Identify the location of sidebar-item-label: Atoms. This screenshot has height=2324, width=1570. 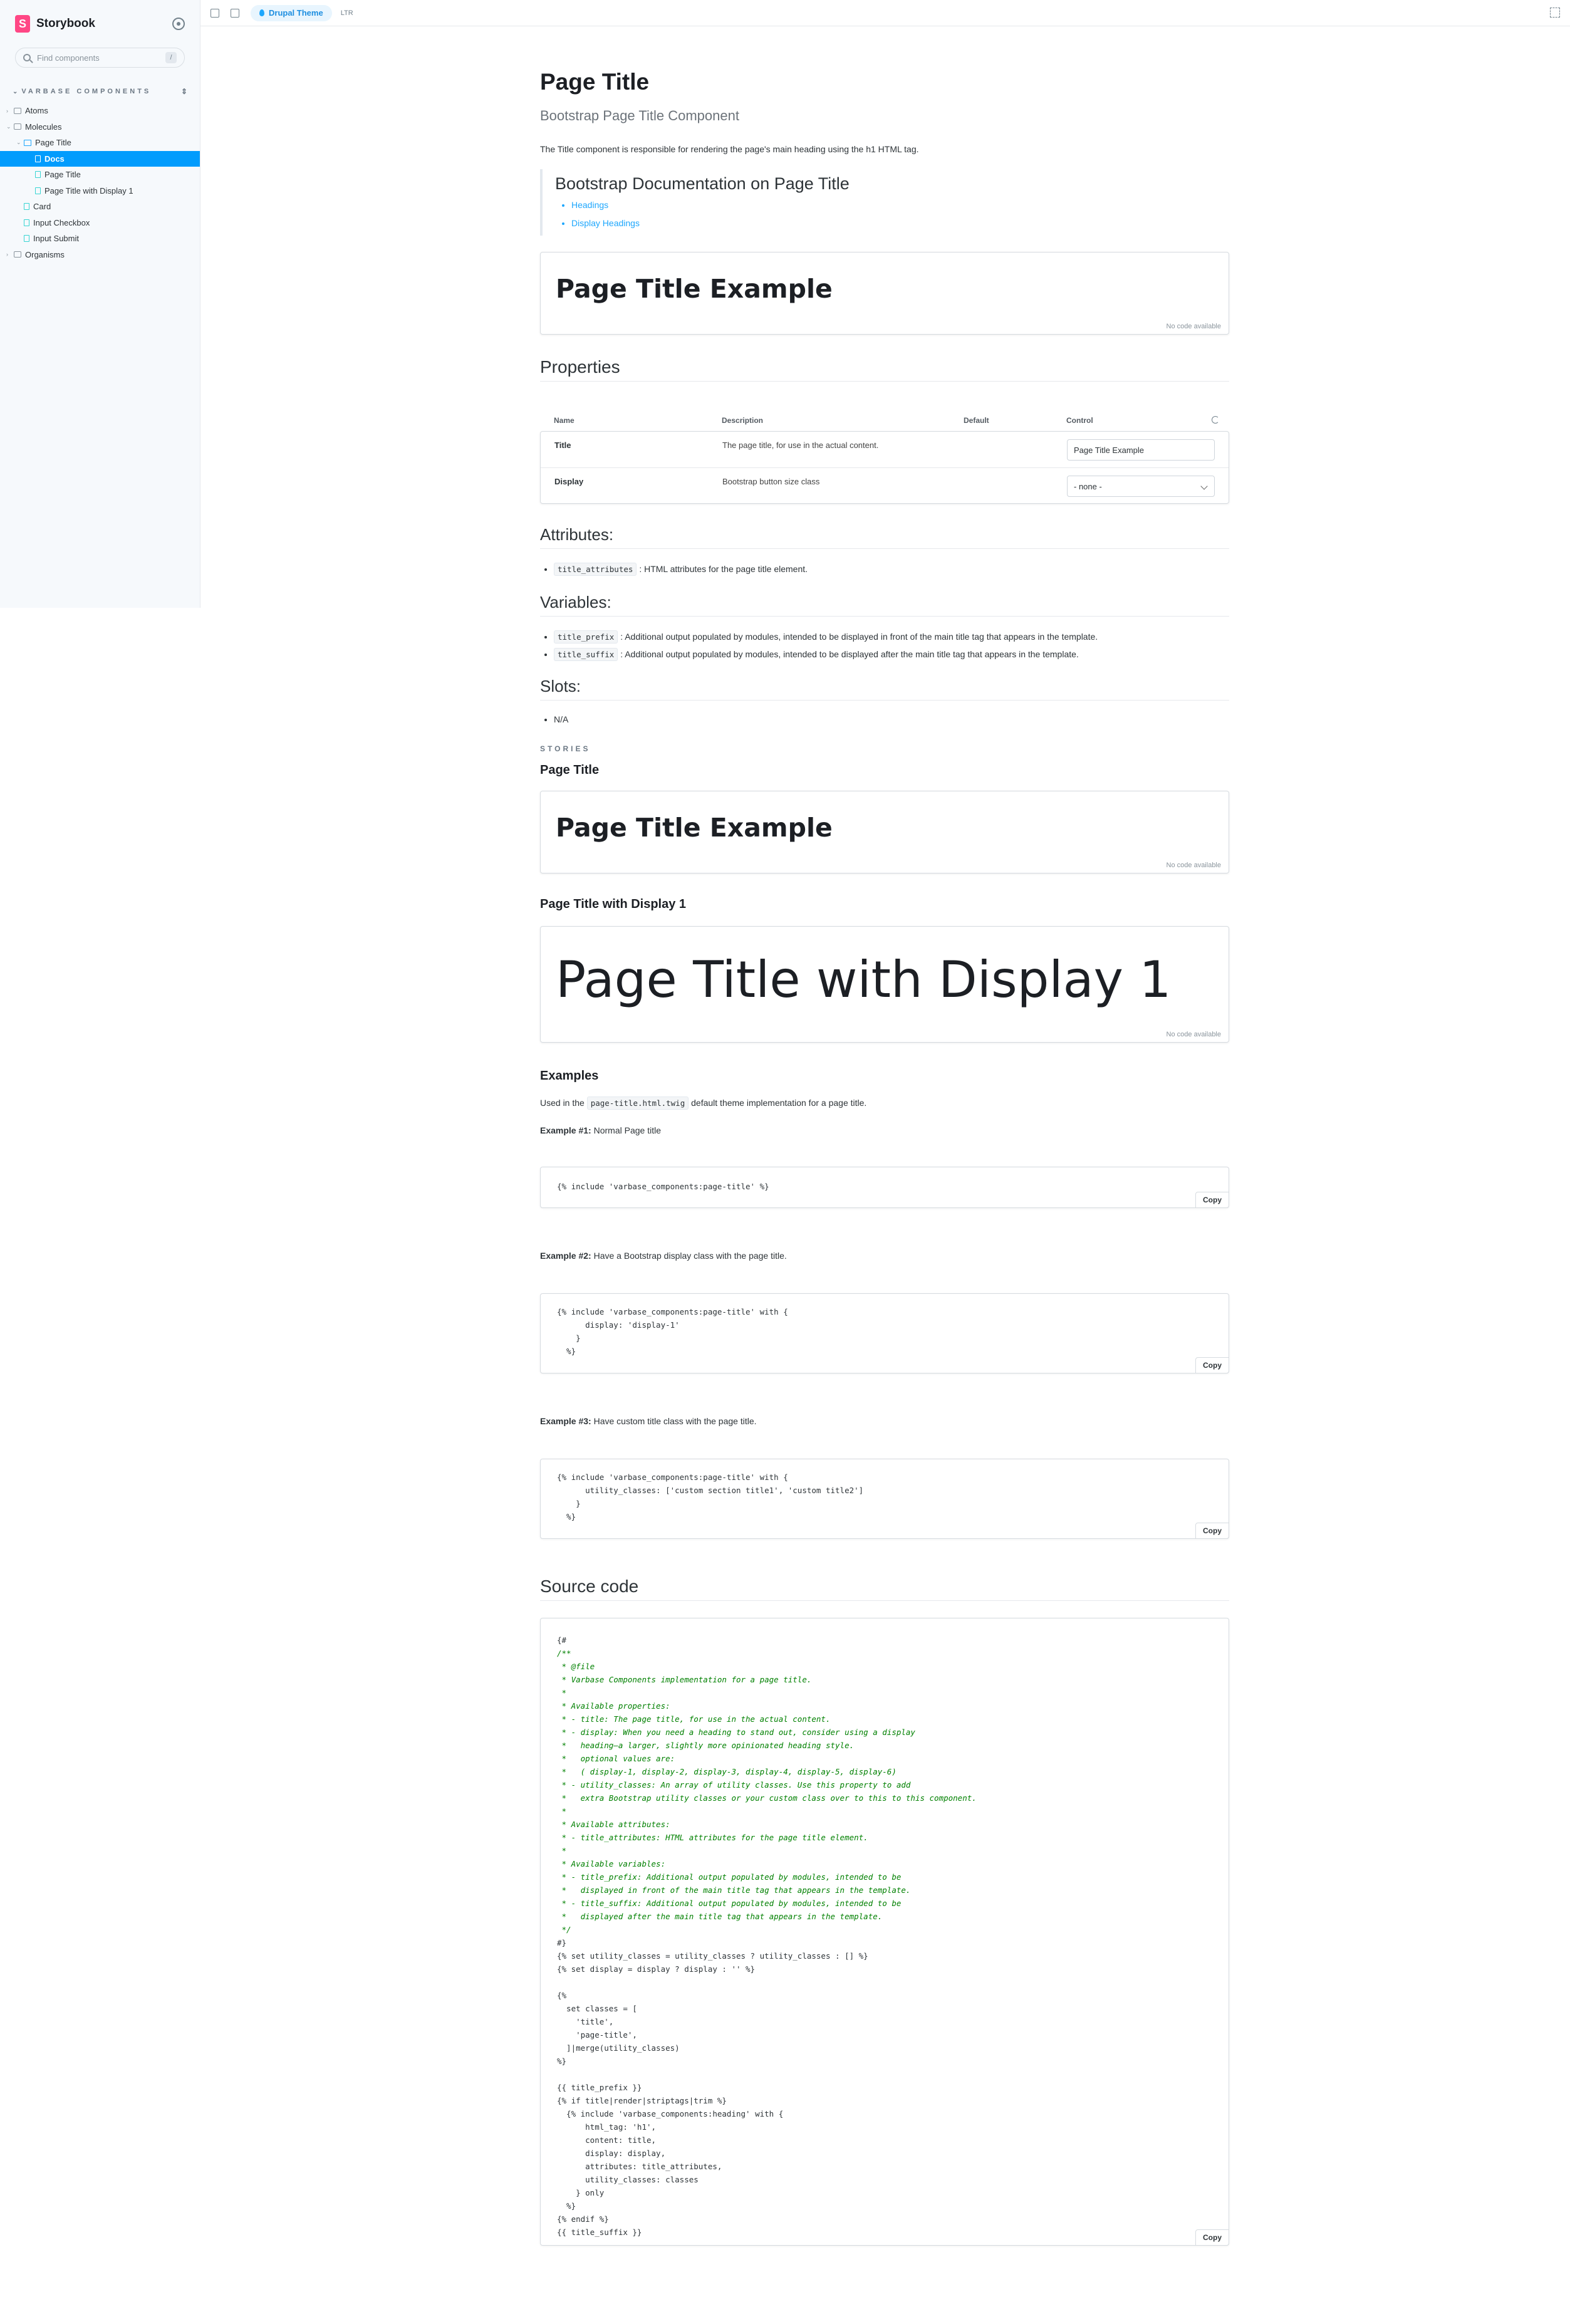
(36, 111).